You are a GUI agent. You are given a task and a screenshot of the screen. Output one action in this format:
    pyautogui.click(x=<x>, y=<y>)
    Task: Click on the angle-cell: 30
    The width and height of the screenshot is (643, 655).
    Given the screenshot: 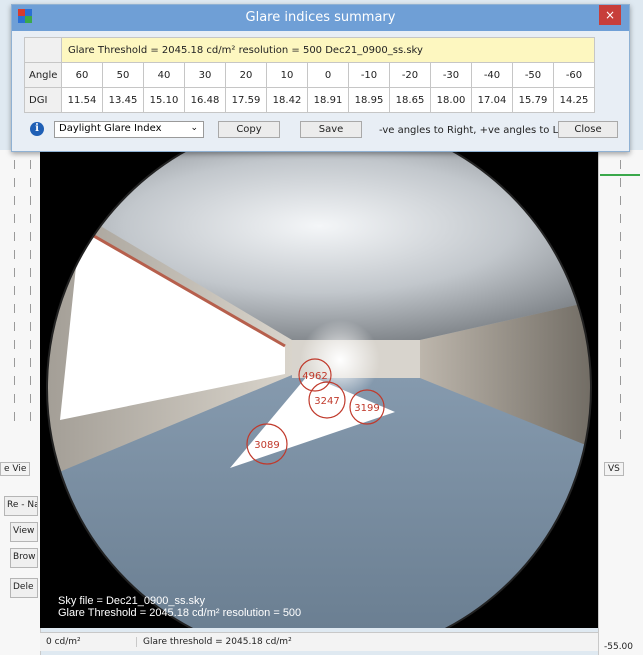 What is the action you would take?
    pyautogui.click(x=205, y=75)
    